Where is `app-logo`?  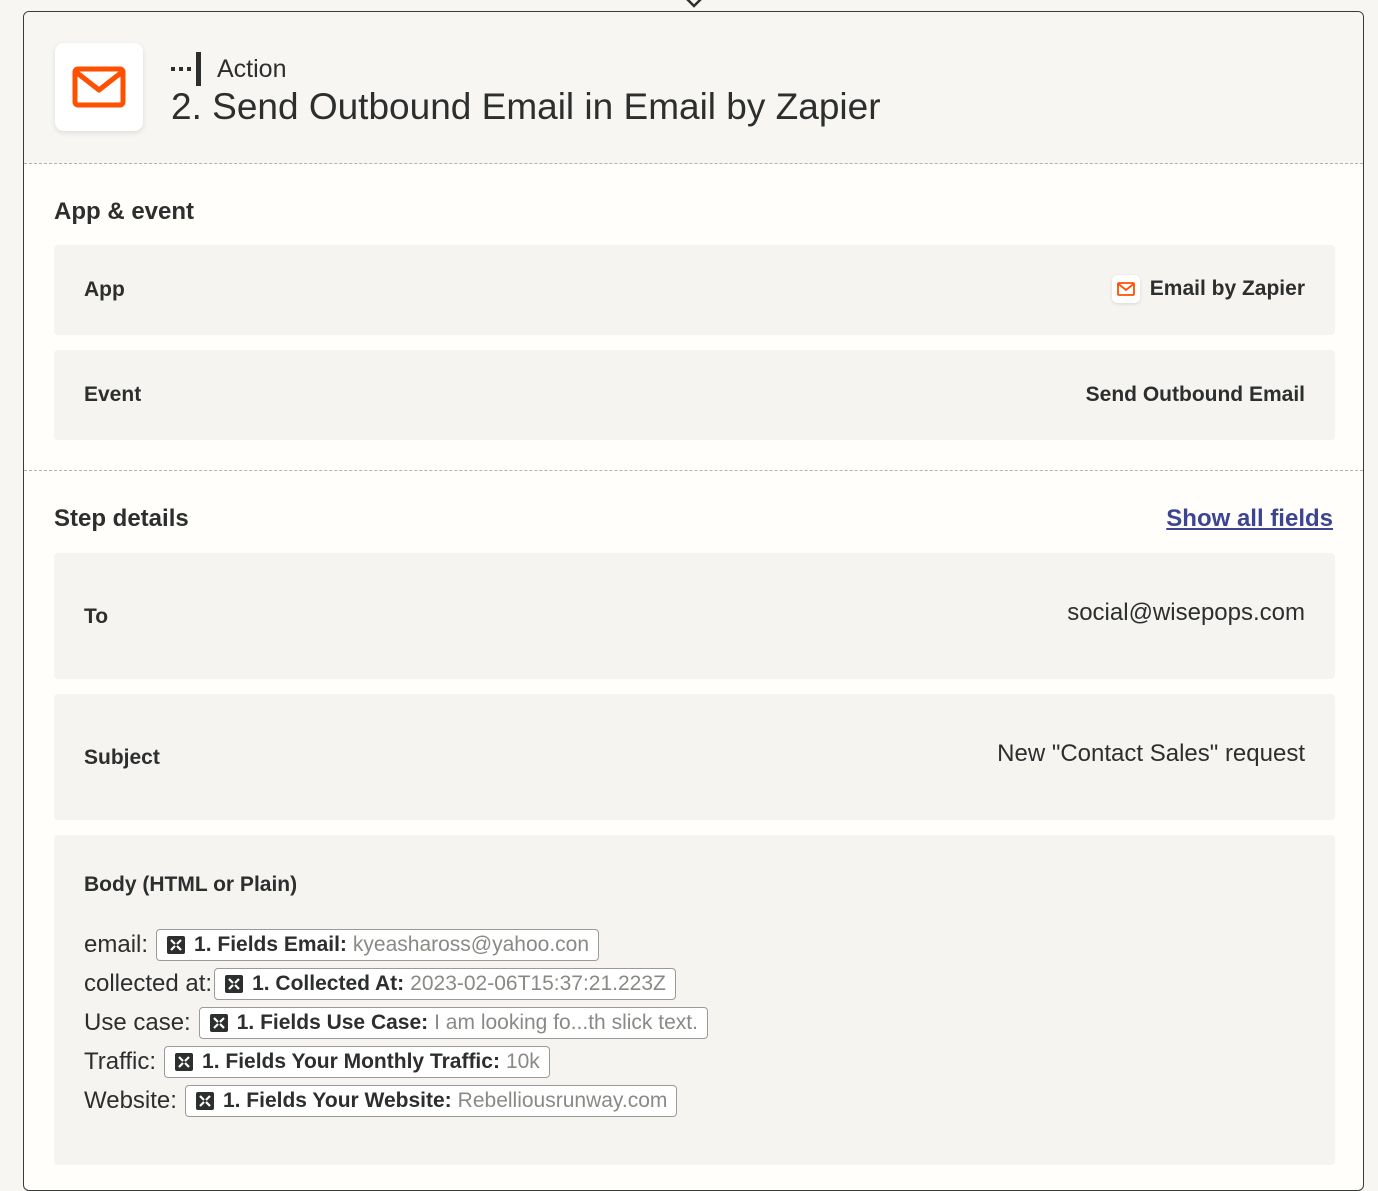
app-logo is located at coordinates (99, 87).